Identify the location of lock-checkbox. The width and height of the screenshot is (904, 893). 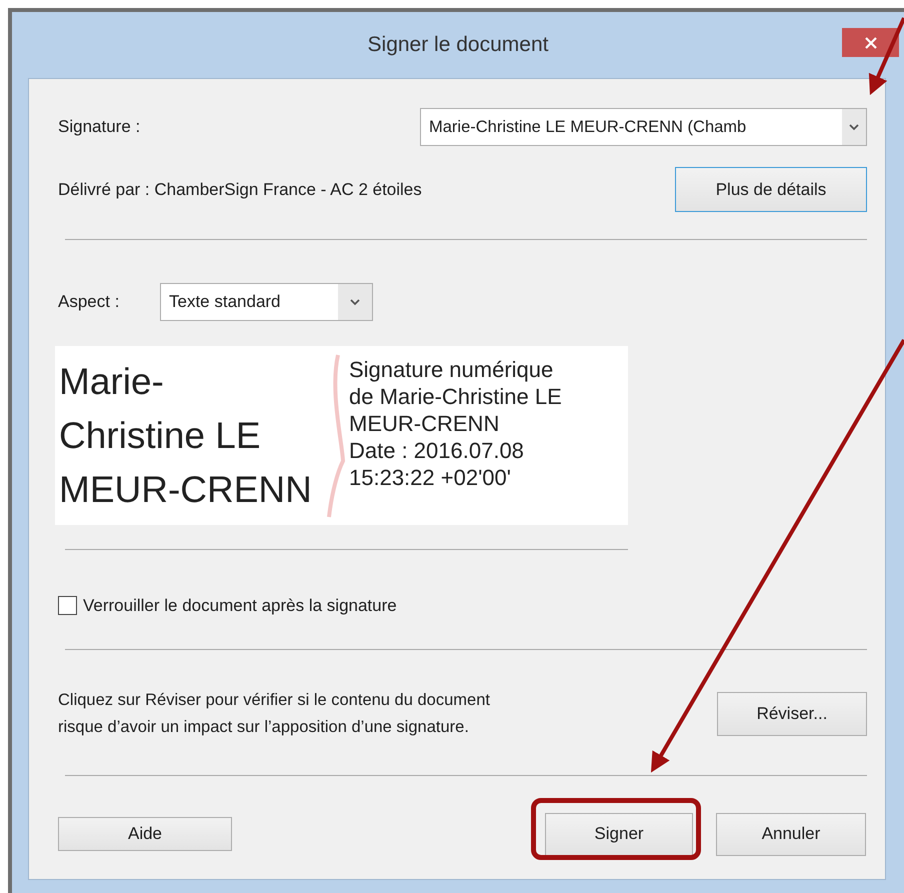
(67, 606).